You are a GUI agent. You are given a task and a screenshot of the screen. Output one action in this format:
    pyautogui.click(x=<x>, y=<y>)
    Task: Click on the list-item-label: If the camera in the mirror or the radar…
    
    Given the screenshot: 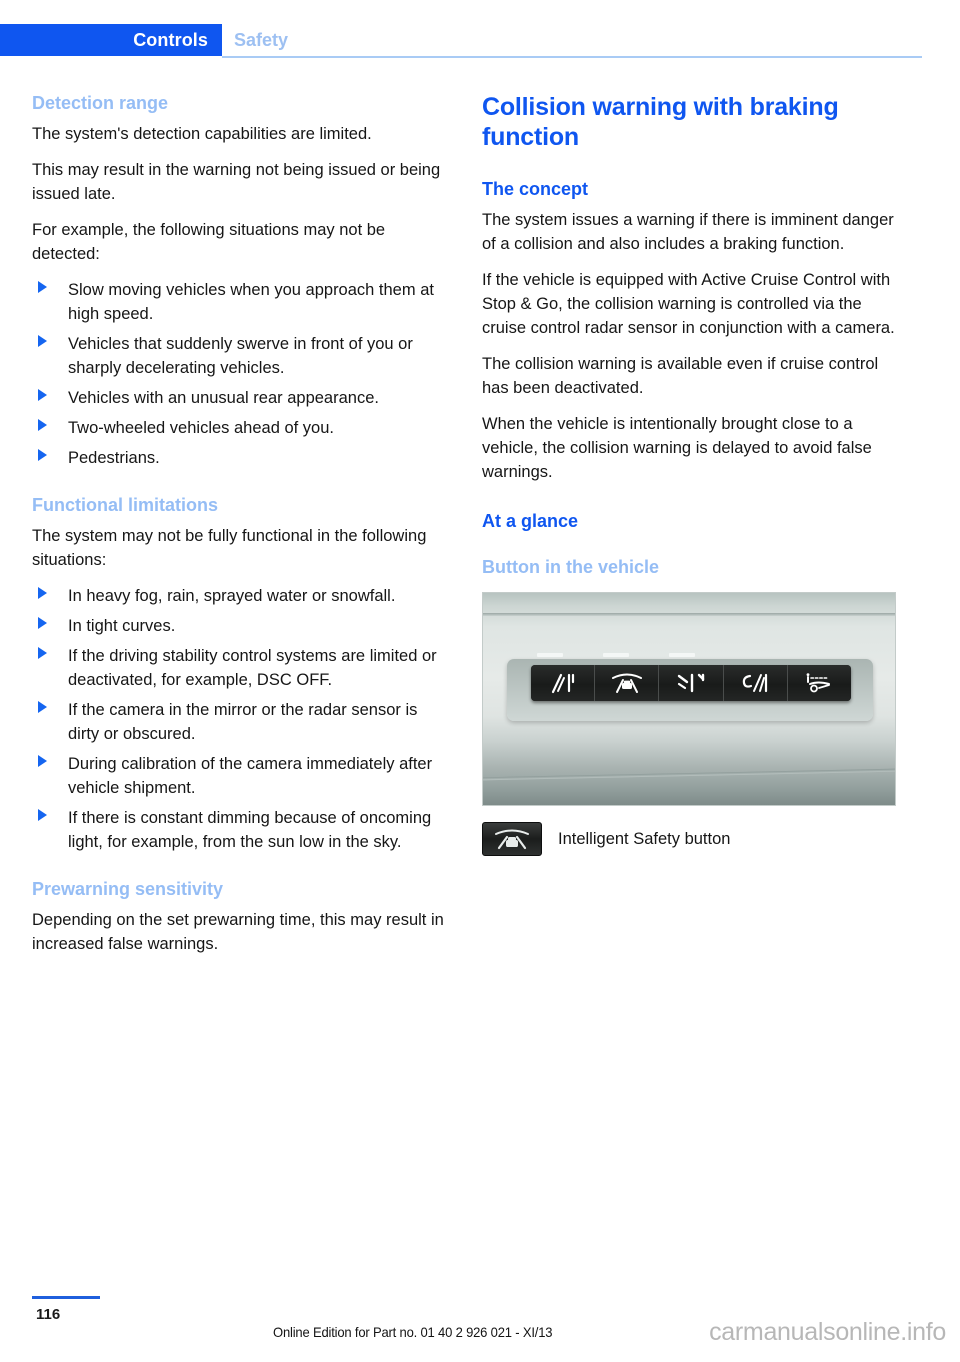 What is the action you would take?
    pyautogui.click(x=243, y=722)
    